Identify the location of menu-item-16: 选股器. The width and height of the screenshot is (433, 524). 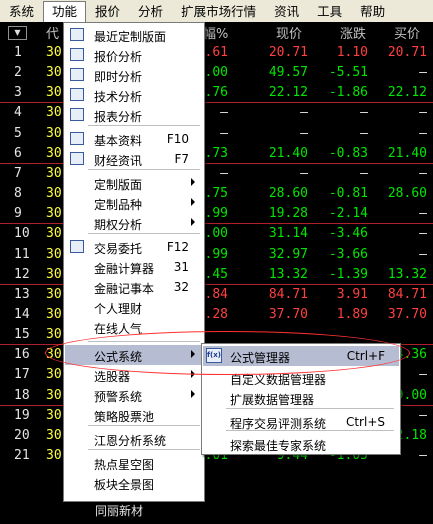
(134, 375).